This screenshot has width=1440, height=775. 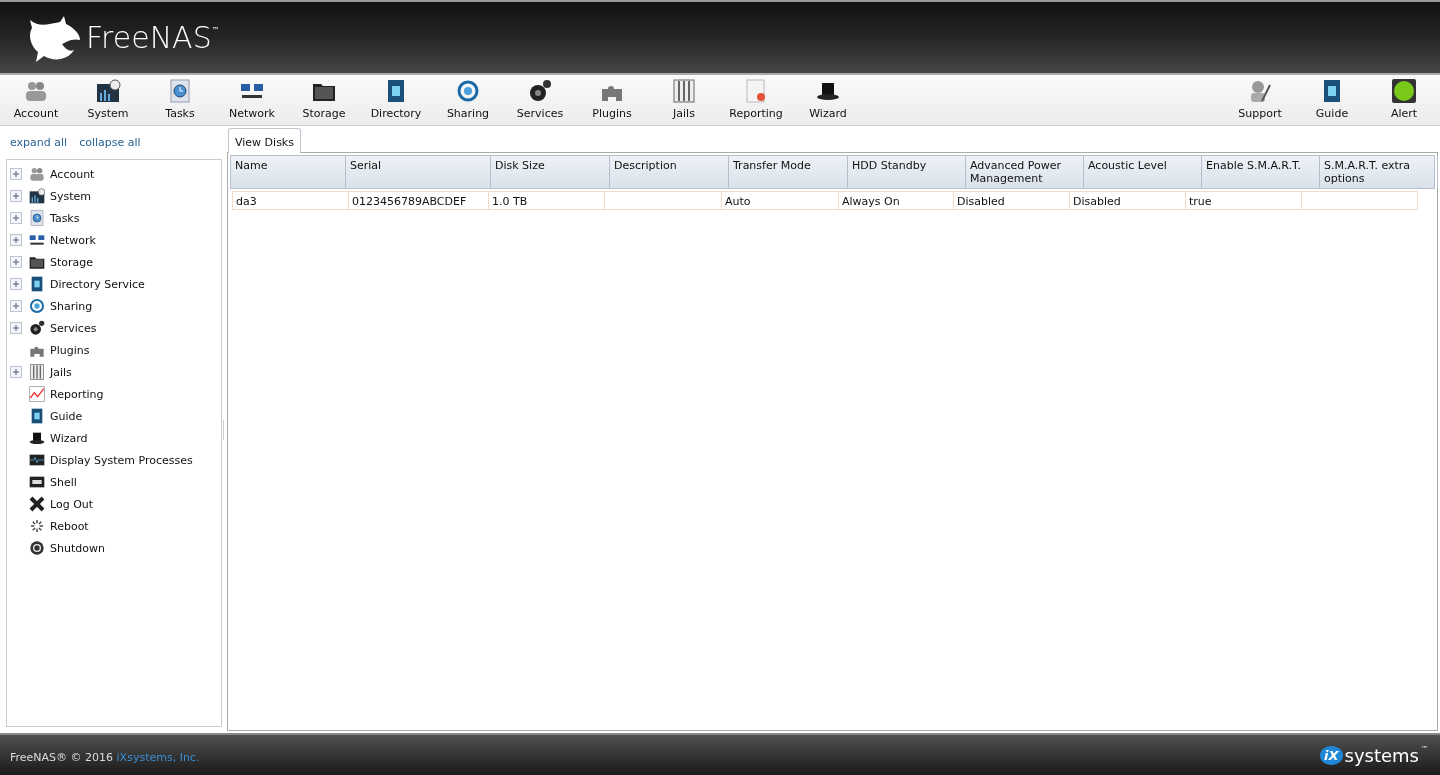 What do you see at coordinates (37, 262) in the screenshot?
I see `folder-icon` at bounding box center [37, 262].